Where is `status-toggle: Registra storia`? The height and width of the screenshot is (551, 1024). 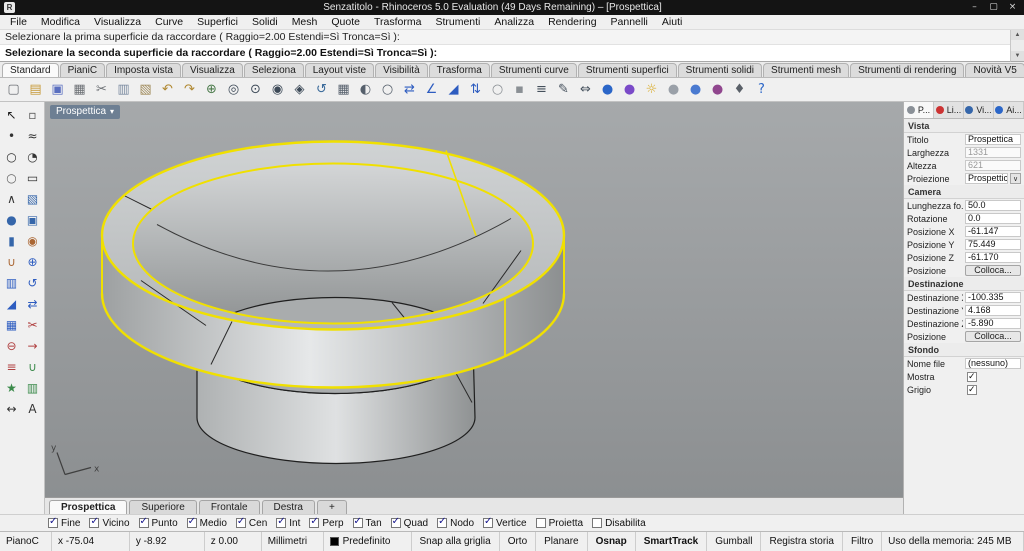 status-toggle: Registra storia is located at coordinates (802, 541).